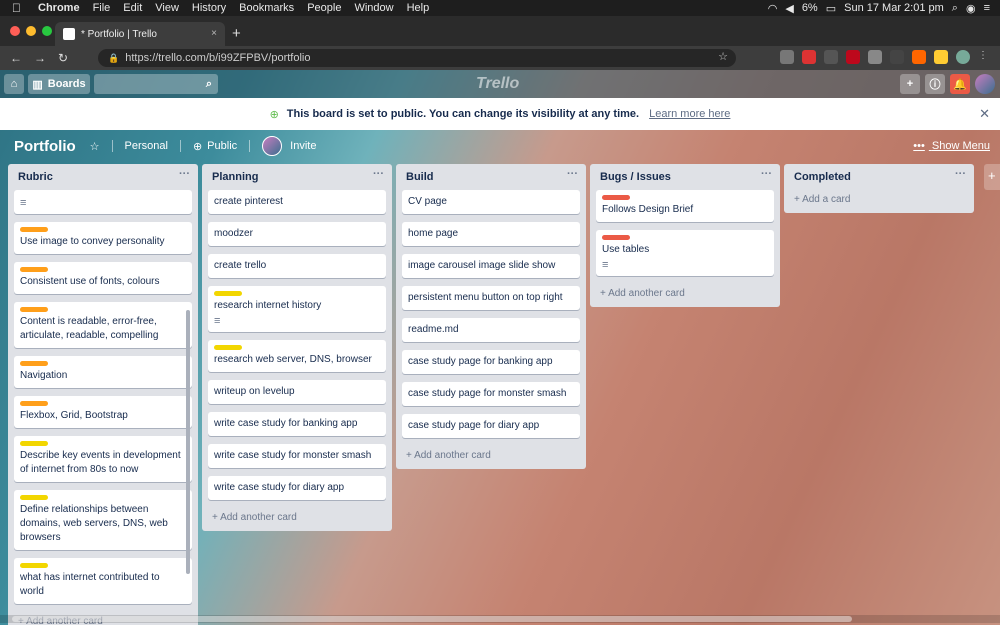 The width and height of the screenshot is (1000, 625). What do you see at coordinates (215, 146) in the screenshot?
I see `visibility-button: ⊕ Public` at bounding box center [215, 146].